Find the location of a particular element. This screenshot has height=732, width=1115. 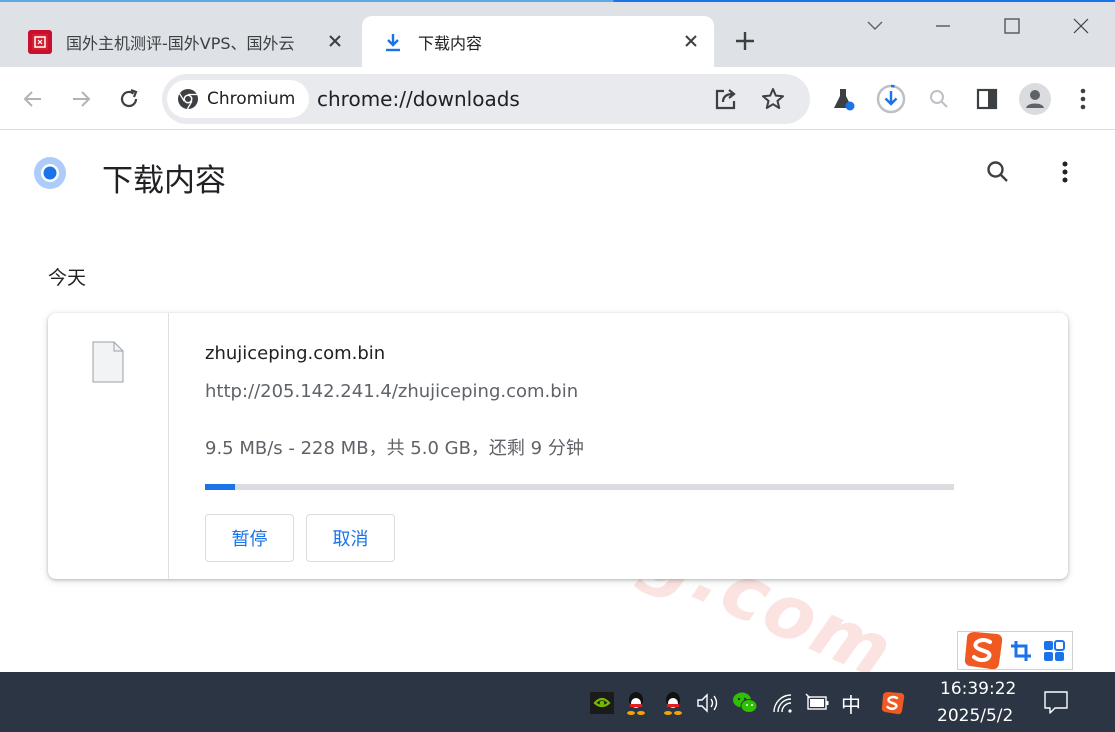

tab-zhujiceping: 国外主机测评-国外VPS、国外云 is located at coordinates (188, 41).